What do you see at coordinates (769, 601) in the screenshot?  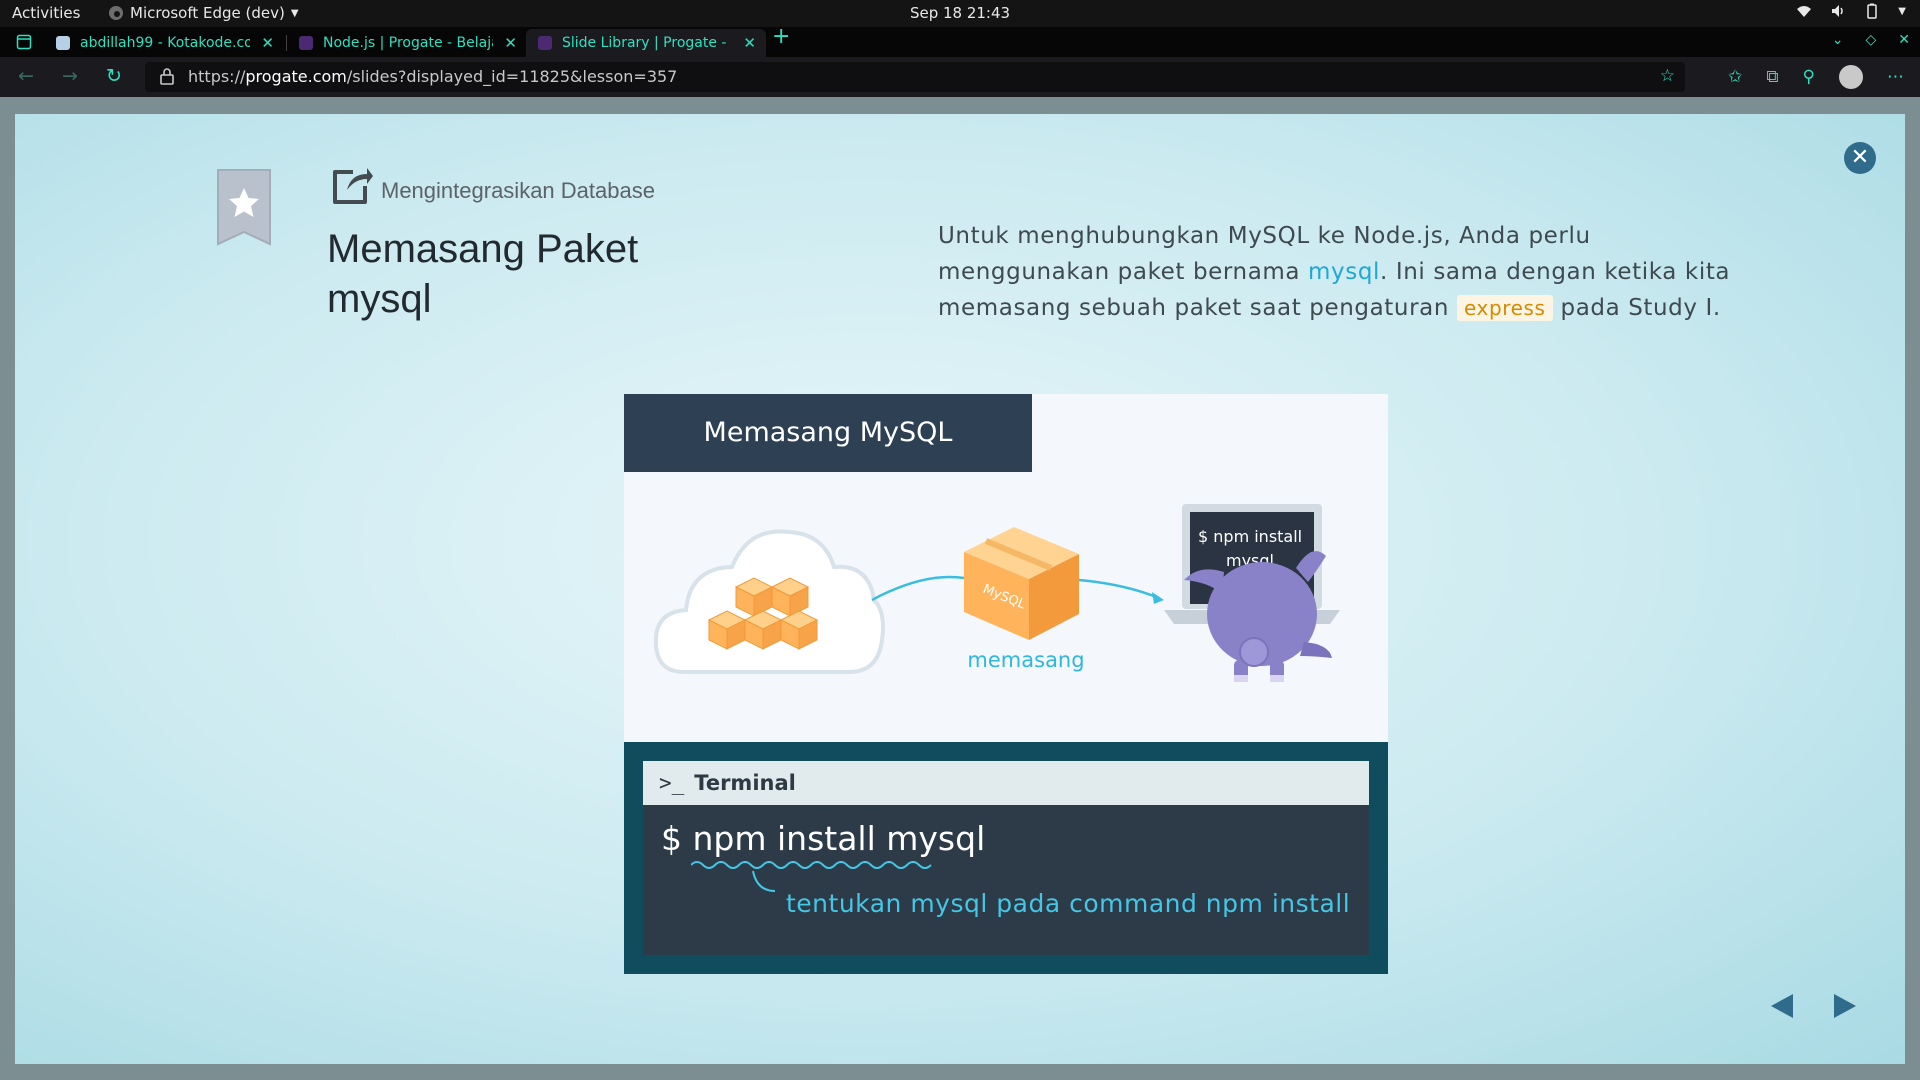 I see `cloud-packages-icon` at bounding box center [769, 601].